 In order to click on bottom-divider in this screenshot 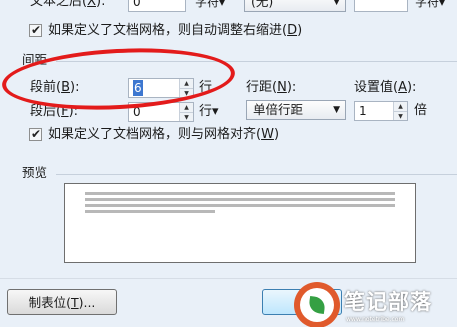, I will do `click(228, 278)`.